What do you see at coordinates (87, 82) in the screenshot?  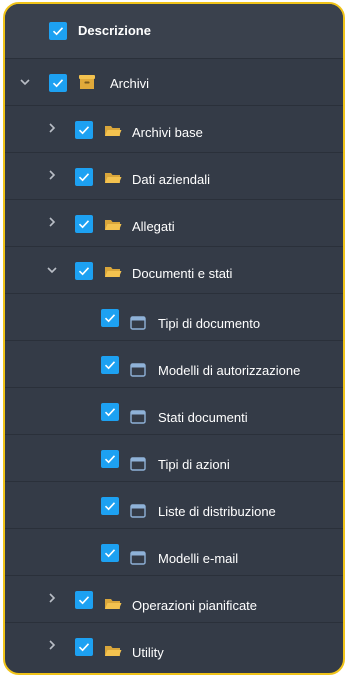 I see `archive-box-icon` at bounding box center [87, 82].